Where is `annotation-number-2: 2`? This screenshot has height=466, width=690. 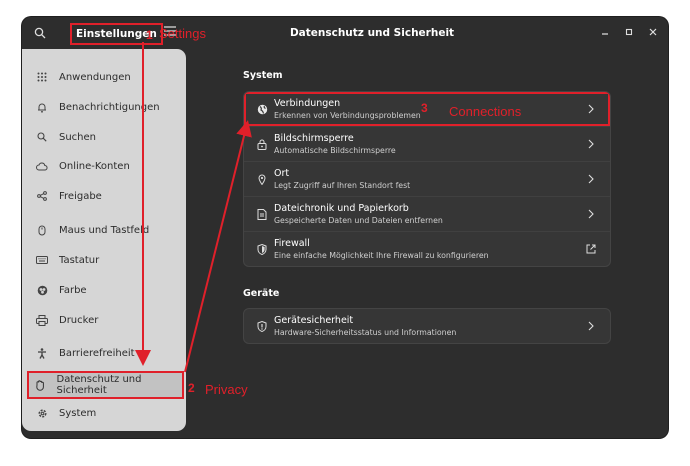 annotation-number-2: 2 is located at coordinates (191, 388).